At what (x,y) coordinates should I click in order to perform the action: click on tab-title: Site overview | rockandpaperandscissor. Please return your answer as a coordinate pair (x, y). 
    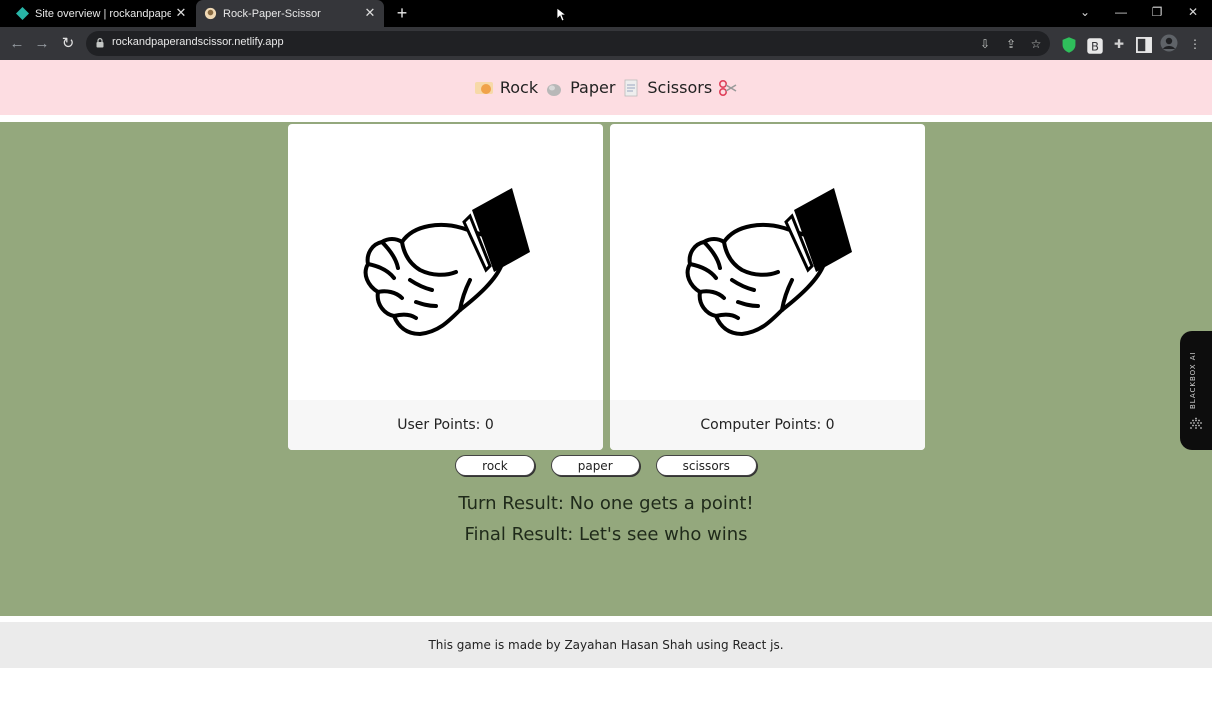
    Looking at the image, I should click on (103, 13).